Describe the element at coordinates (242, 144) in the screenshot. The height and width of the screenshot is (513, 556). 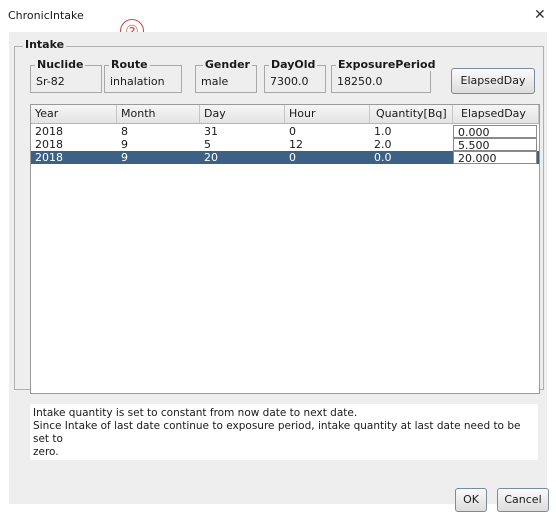
I see `cell-day: 5` at that location.